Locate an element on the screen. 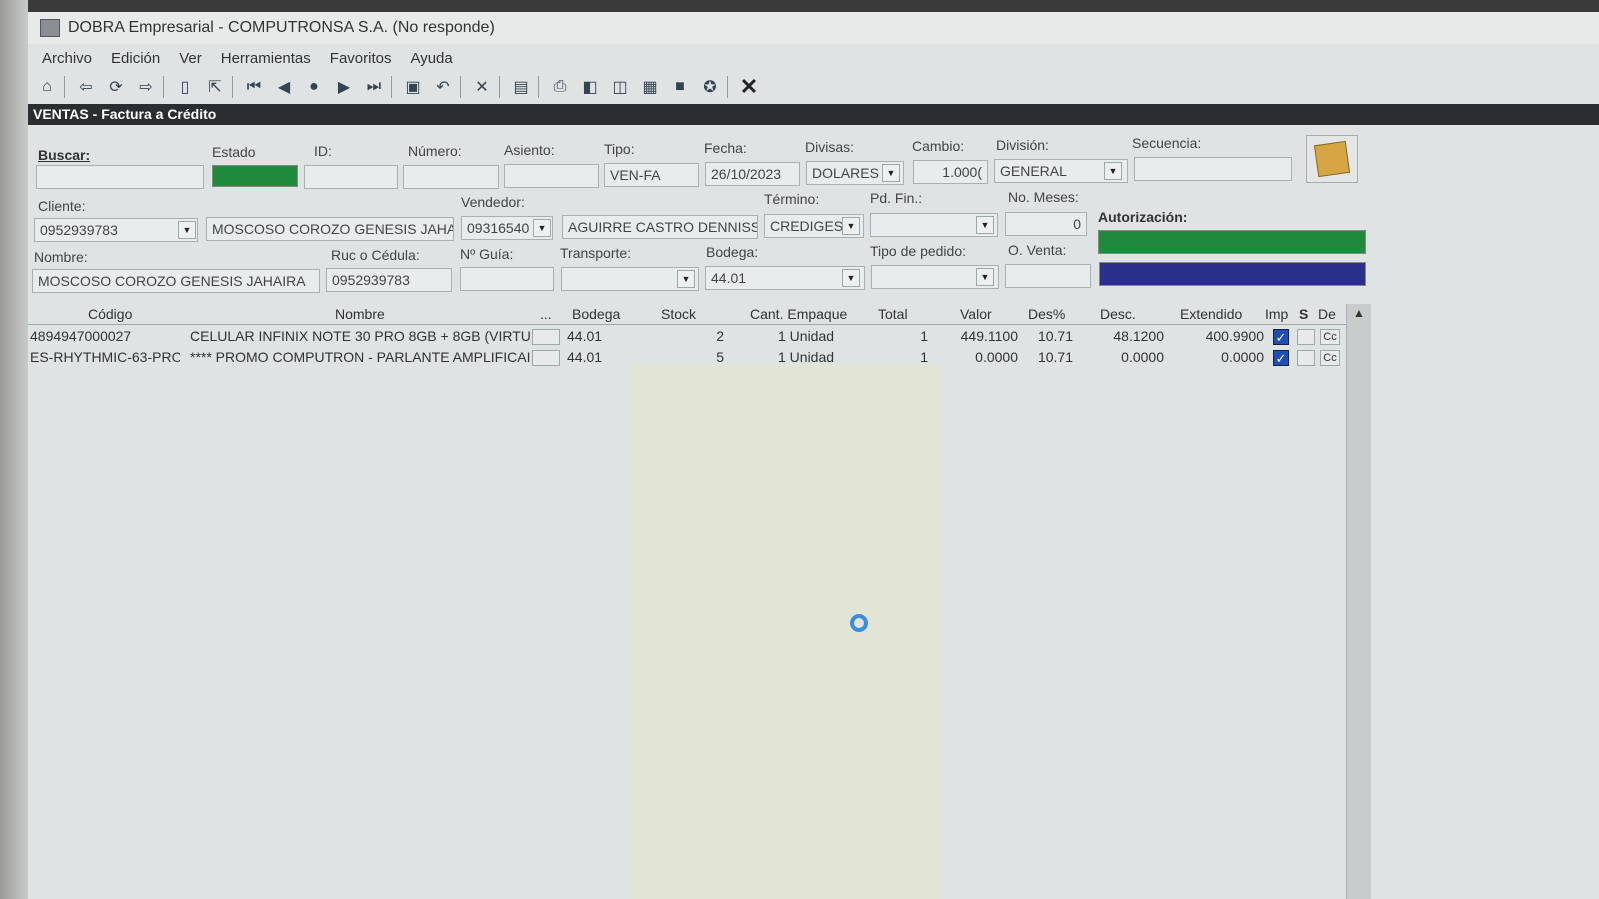 The image size is (1599, 899). cliente-select: 0952939783 is located at coordinates (116, 230).